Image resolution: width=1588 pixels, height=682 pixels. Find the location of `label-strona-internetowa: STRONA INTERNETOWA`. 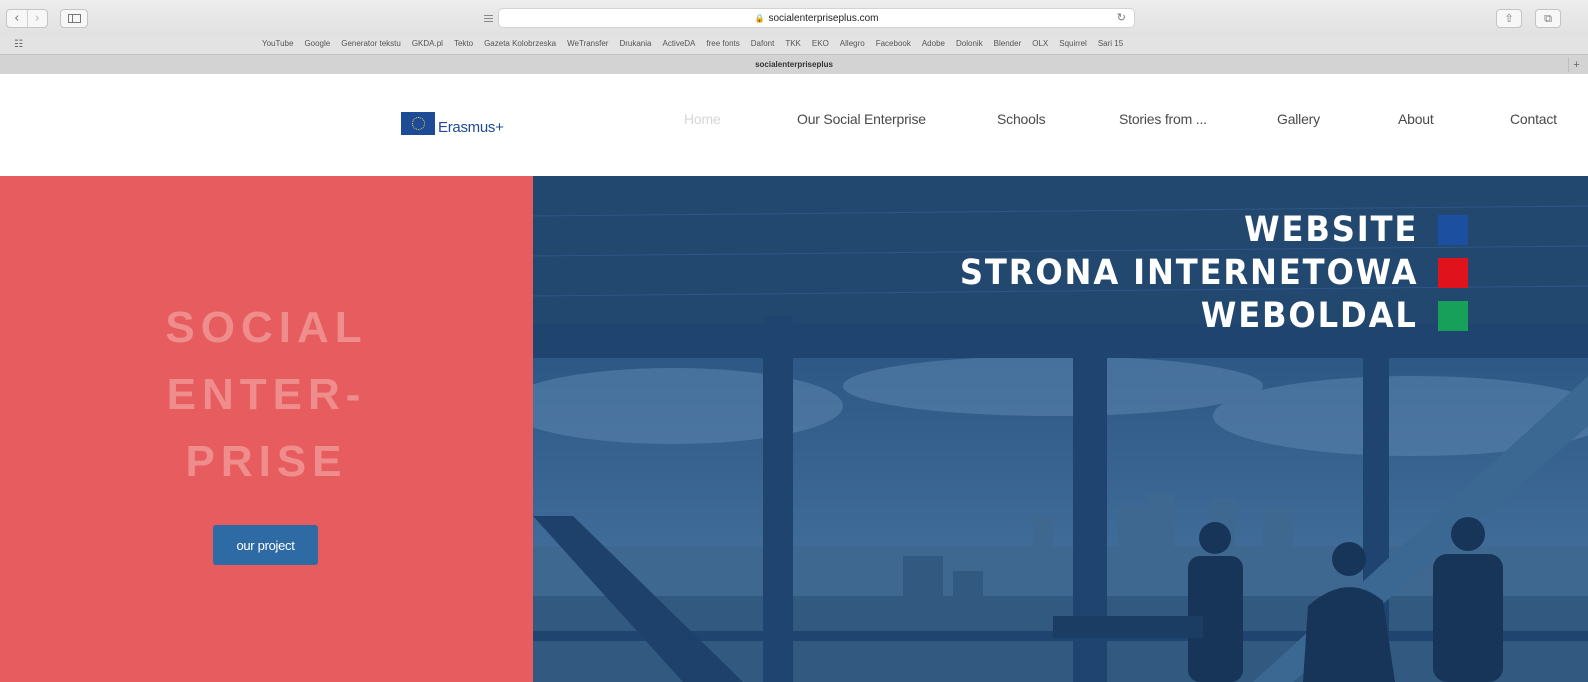

label-strona-internetowa: STRONA INTERNETOWA is located at coordinates (1194, 273).